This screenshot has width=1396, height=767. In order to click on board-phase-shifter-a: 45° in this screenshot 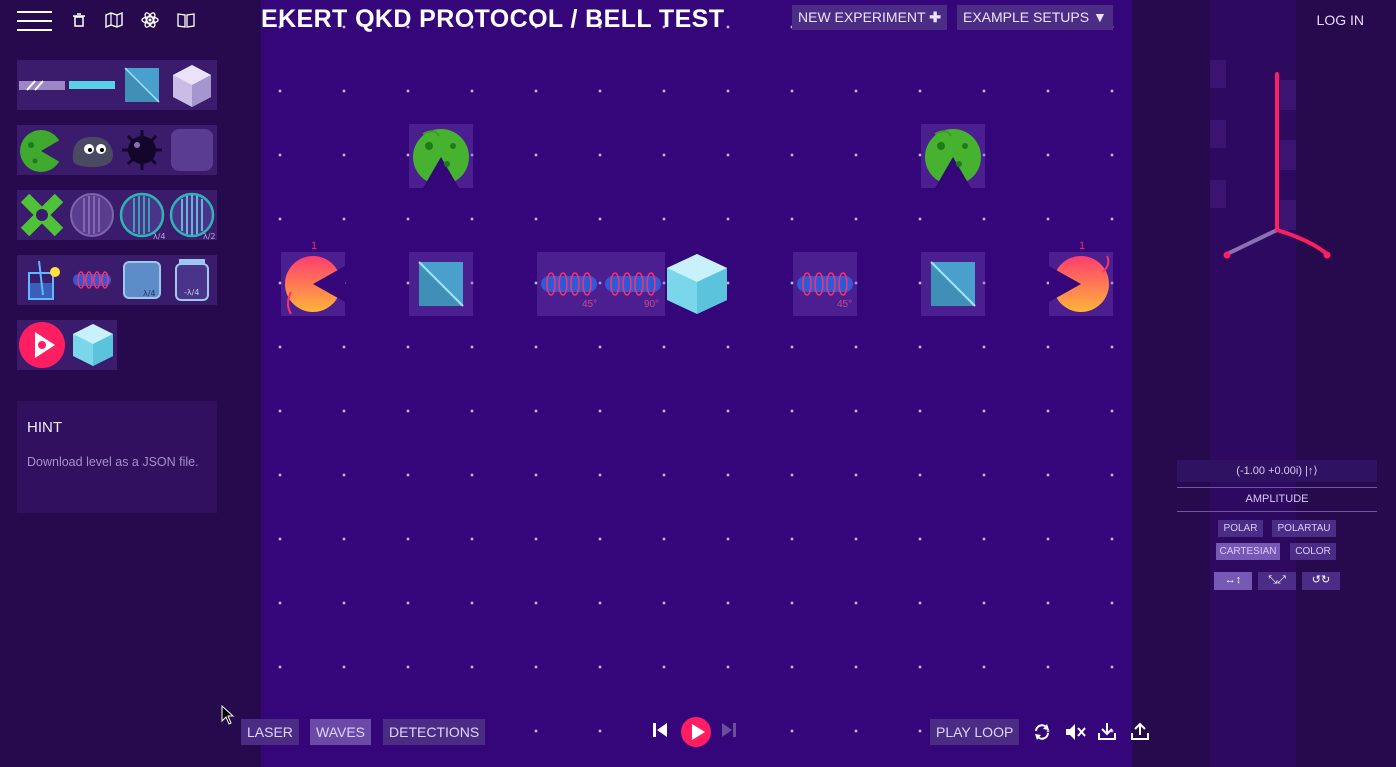, I will do `click(569, 284)`.